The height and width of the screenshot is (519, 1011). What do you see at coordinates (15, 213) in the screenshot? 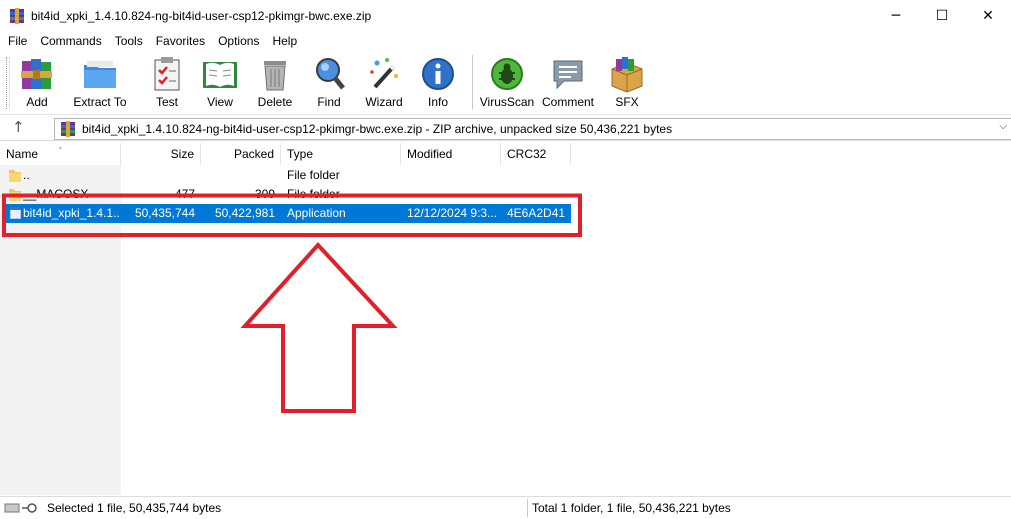
I see `application-icon` at bounding box center [15, 213].